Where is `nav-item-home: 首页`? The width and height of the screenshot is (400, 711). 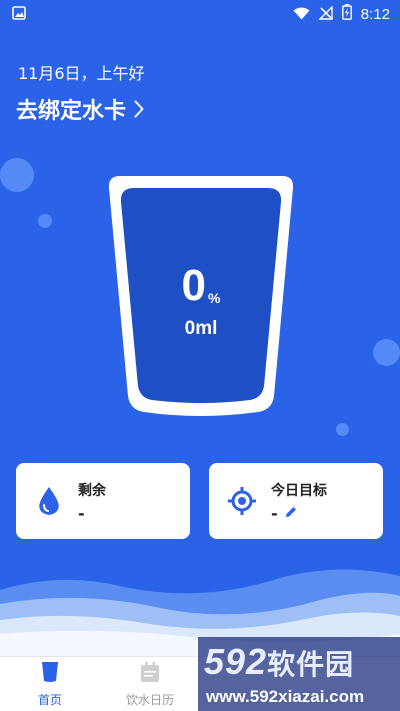
nav-item-home: 首页 is located at coordinates (50, 684).